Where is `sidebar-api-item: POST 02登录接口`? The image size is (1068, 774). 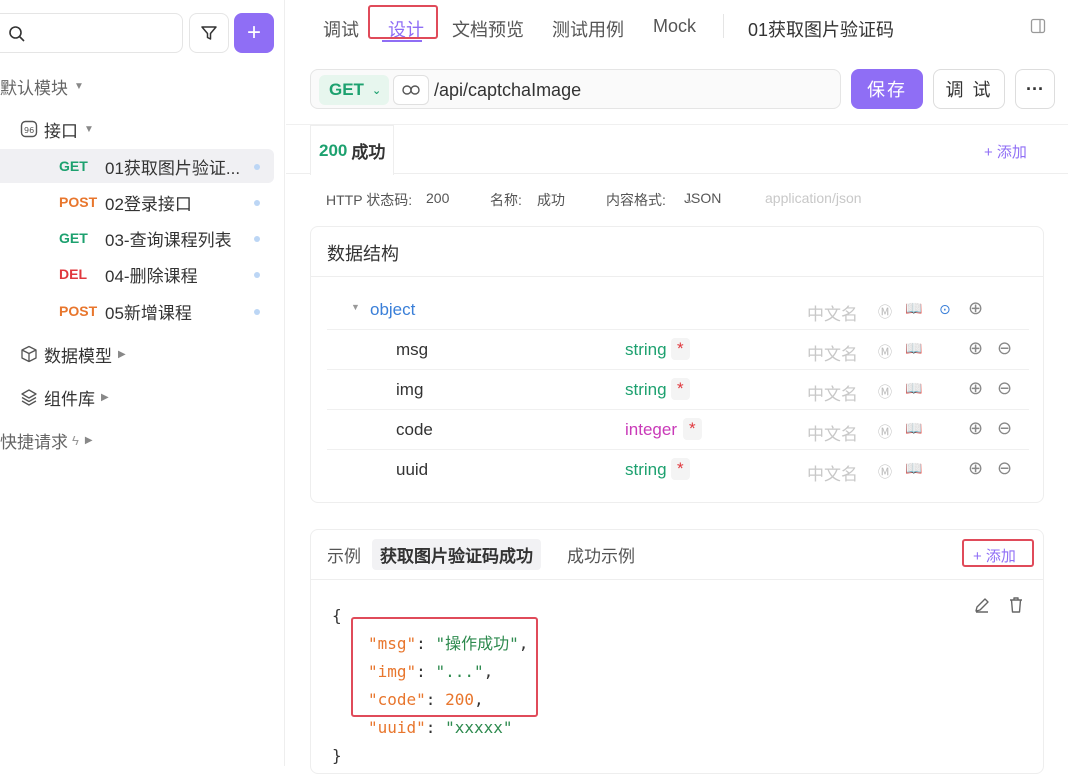 sidebar-api-item: POST 02登录接口 is located at coordinates (137, 202).